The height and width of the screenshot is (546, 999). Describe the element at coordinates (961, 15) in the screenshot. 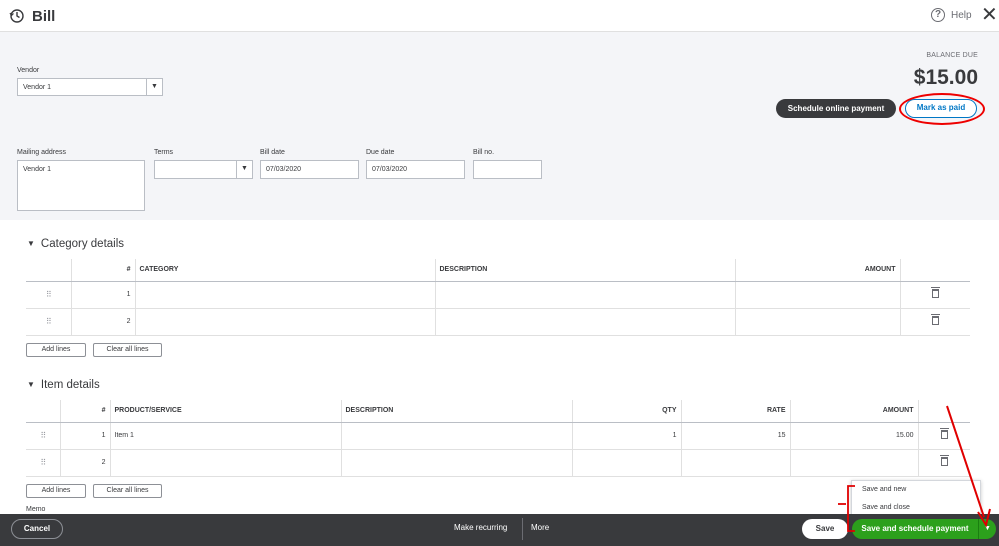

I see `help-link: Help` at that location.